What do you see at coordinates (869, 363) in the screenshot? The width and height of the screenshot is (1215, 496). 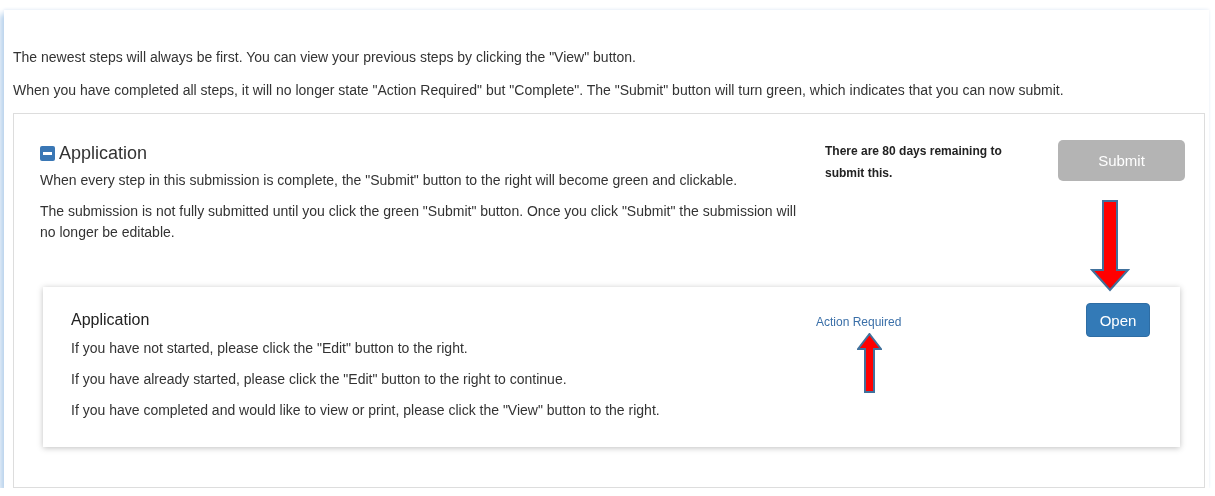 I see `up-arrow-icon` at bounding box center [869, 363].